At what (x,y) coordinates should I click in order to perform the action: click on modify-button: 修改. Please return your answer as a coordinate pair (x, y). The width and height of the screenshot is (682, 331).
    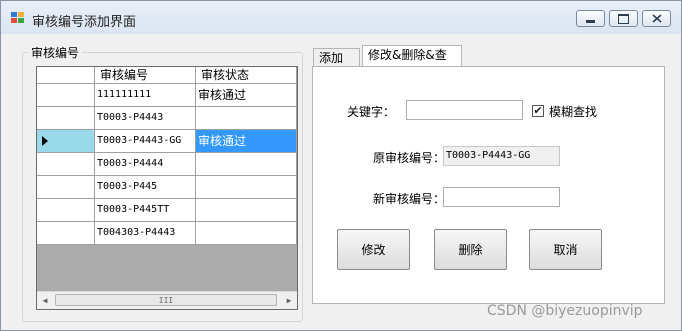
    Looking at the image, I should click on (373, 249).